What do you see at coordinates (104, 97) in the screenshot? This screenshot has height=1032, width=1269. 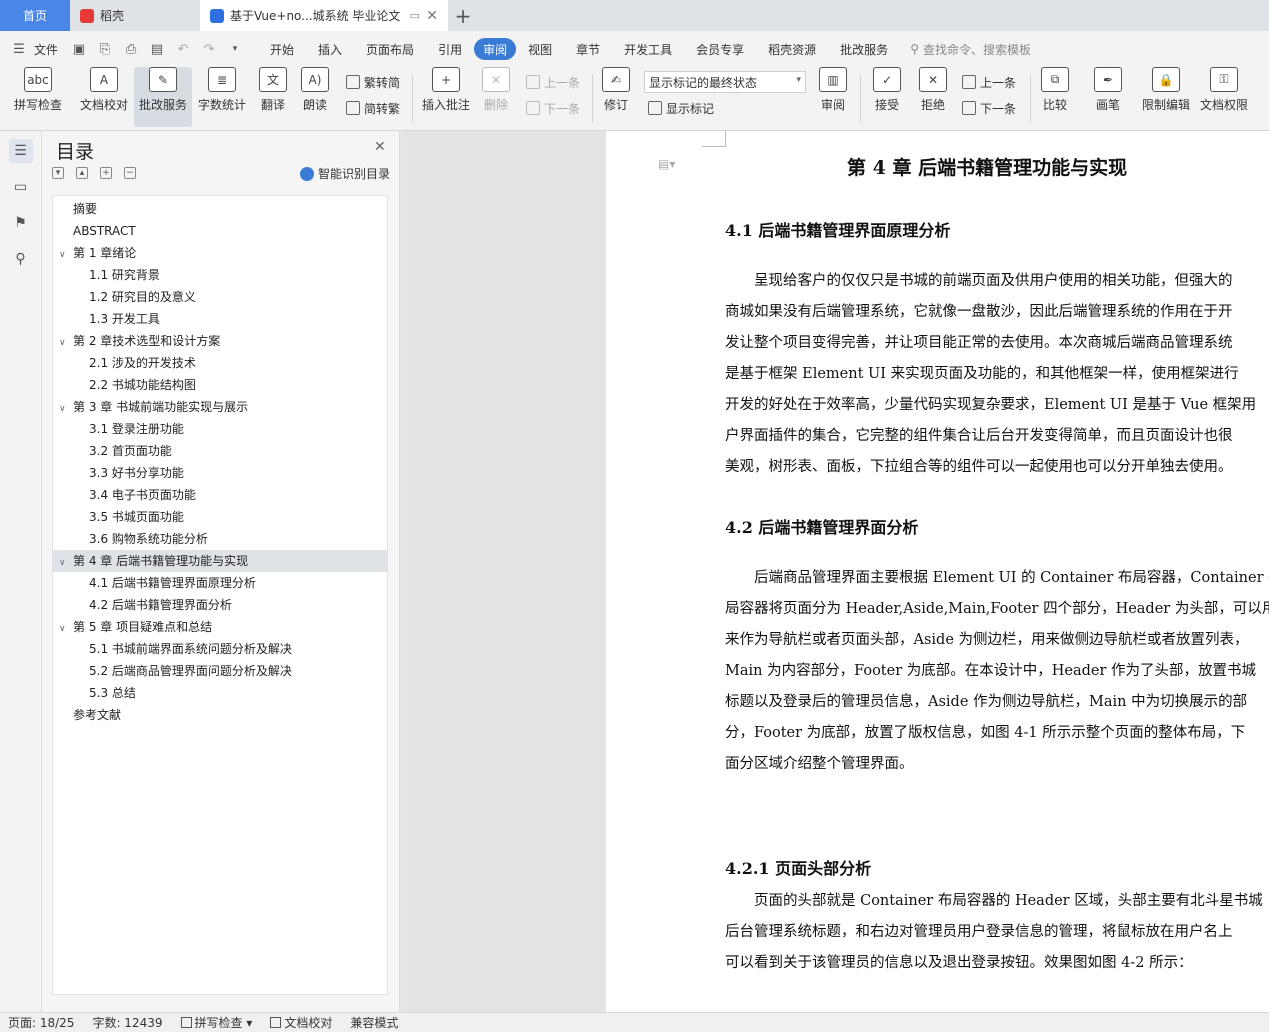 I see `doc-proof-button: A 文档校对` at bounding box center [104, 97].